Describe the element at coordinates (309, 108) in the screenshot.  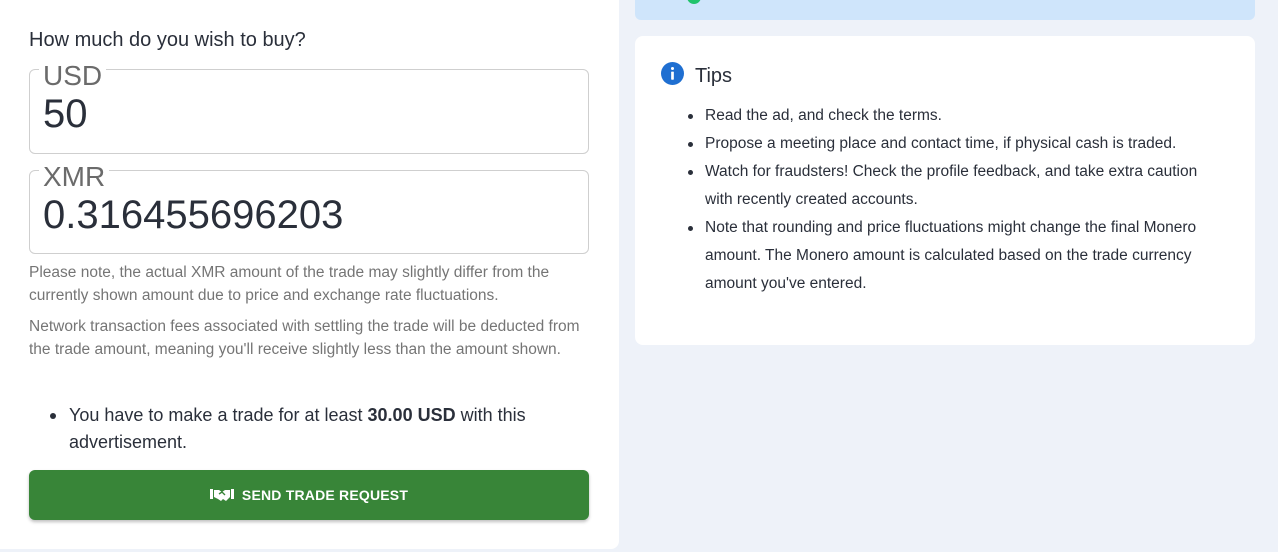
I see `fiat-amount-field: USD 50` at that location.